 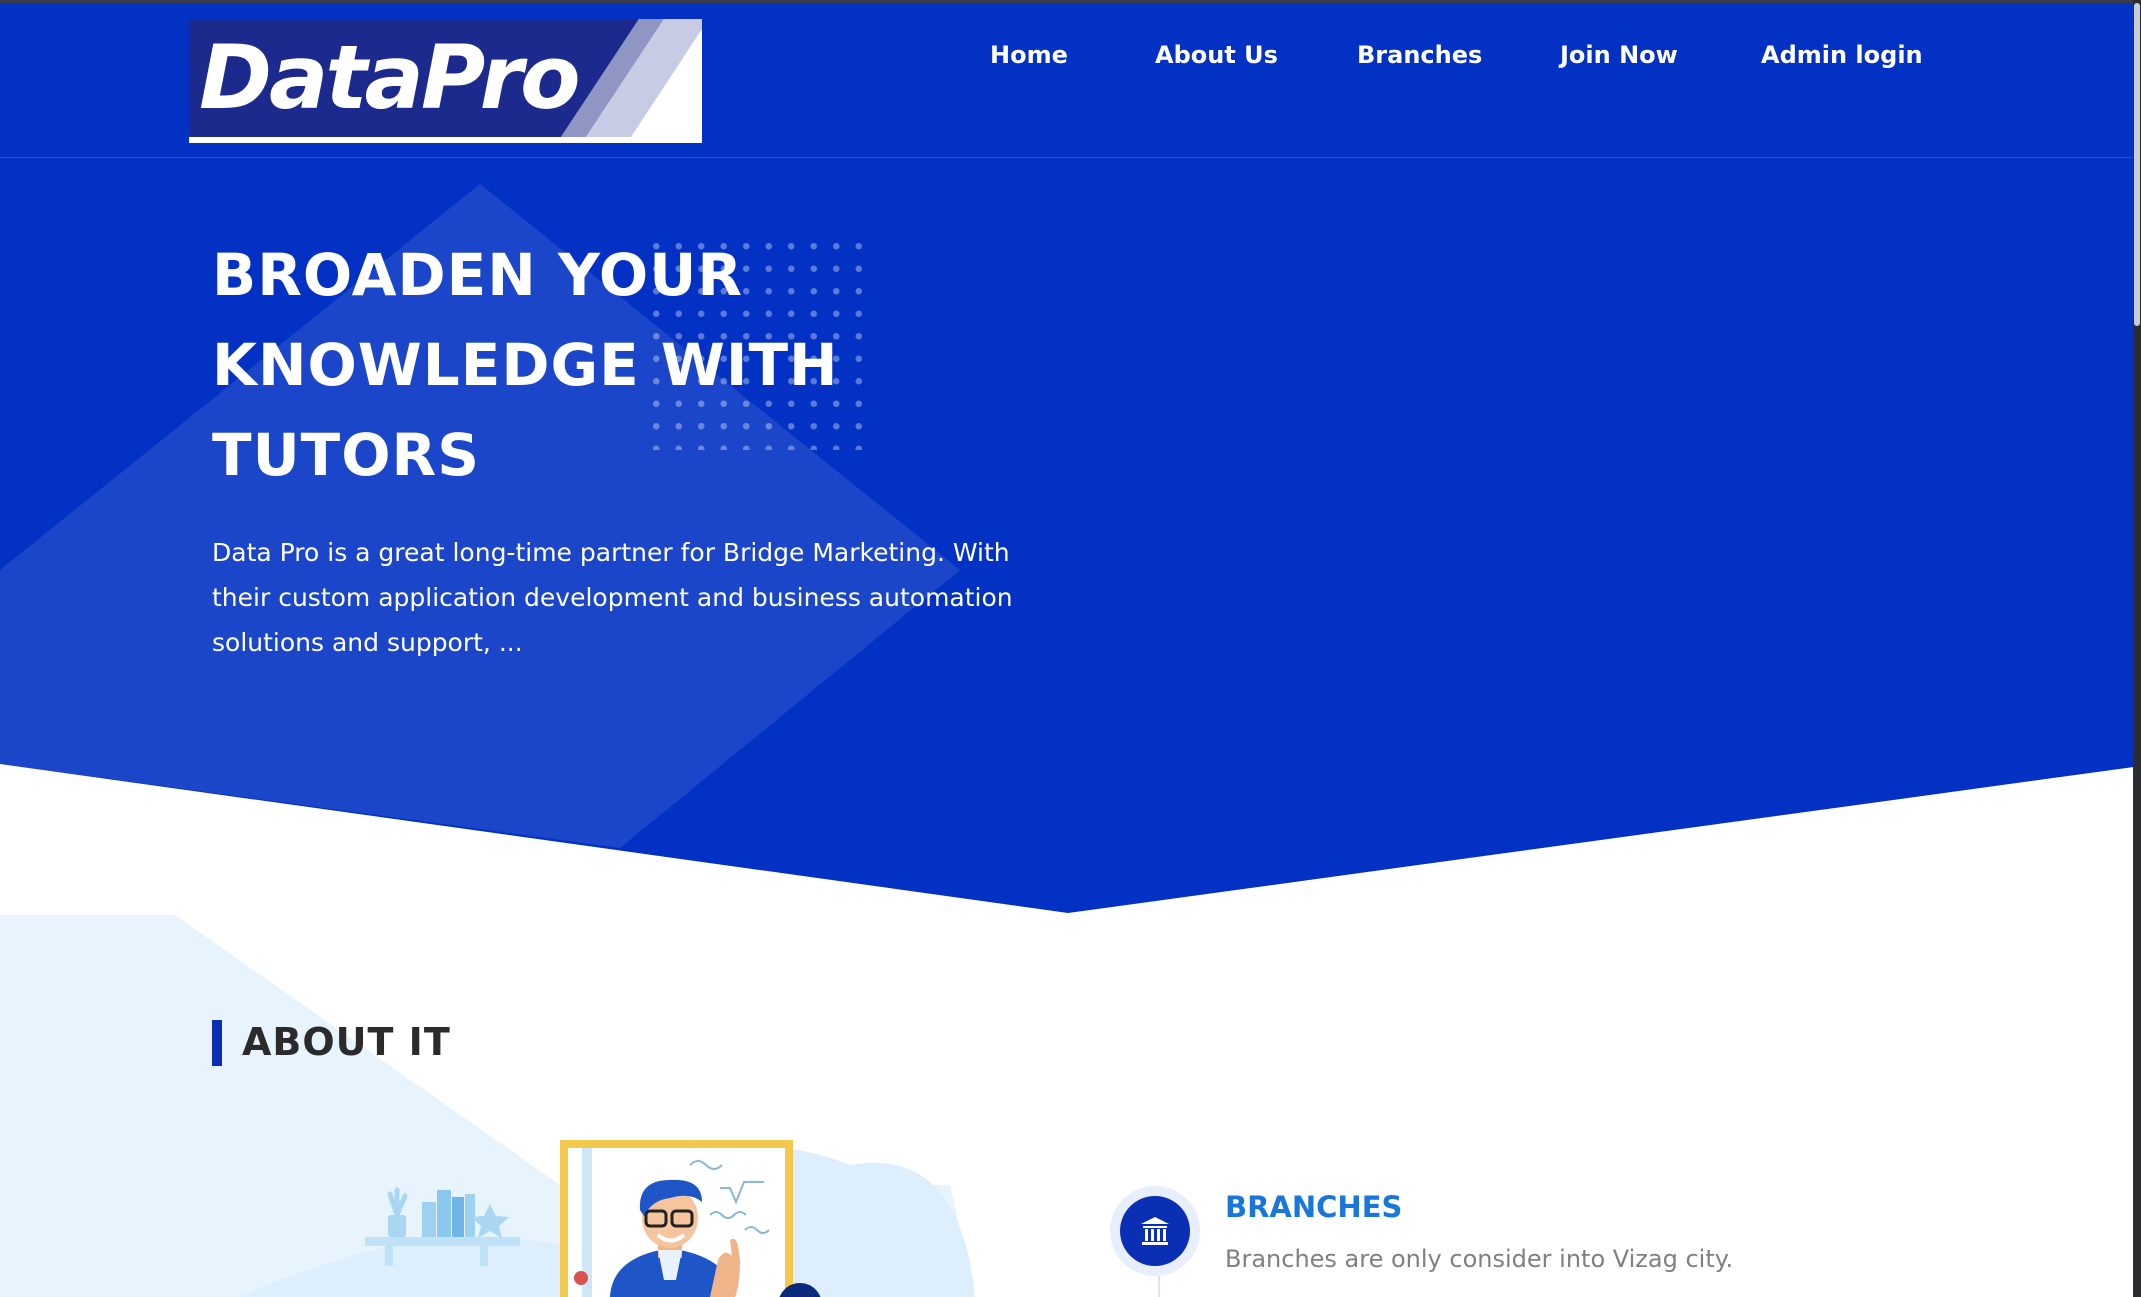 What do you see at coordinates (390, 77) in the screenshot?
I see `logo-text: DataPro` at bounding box center [390, 77].